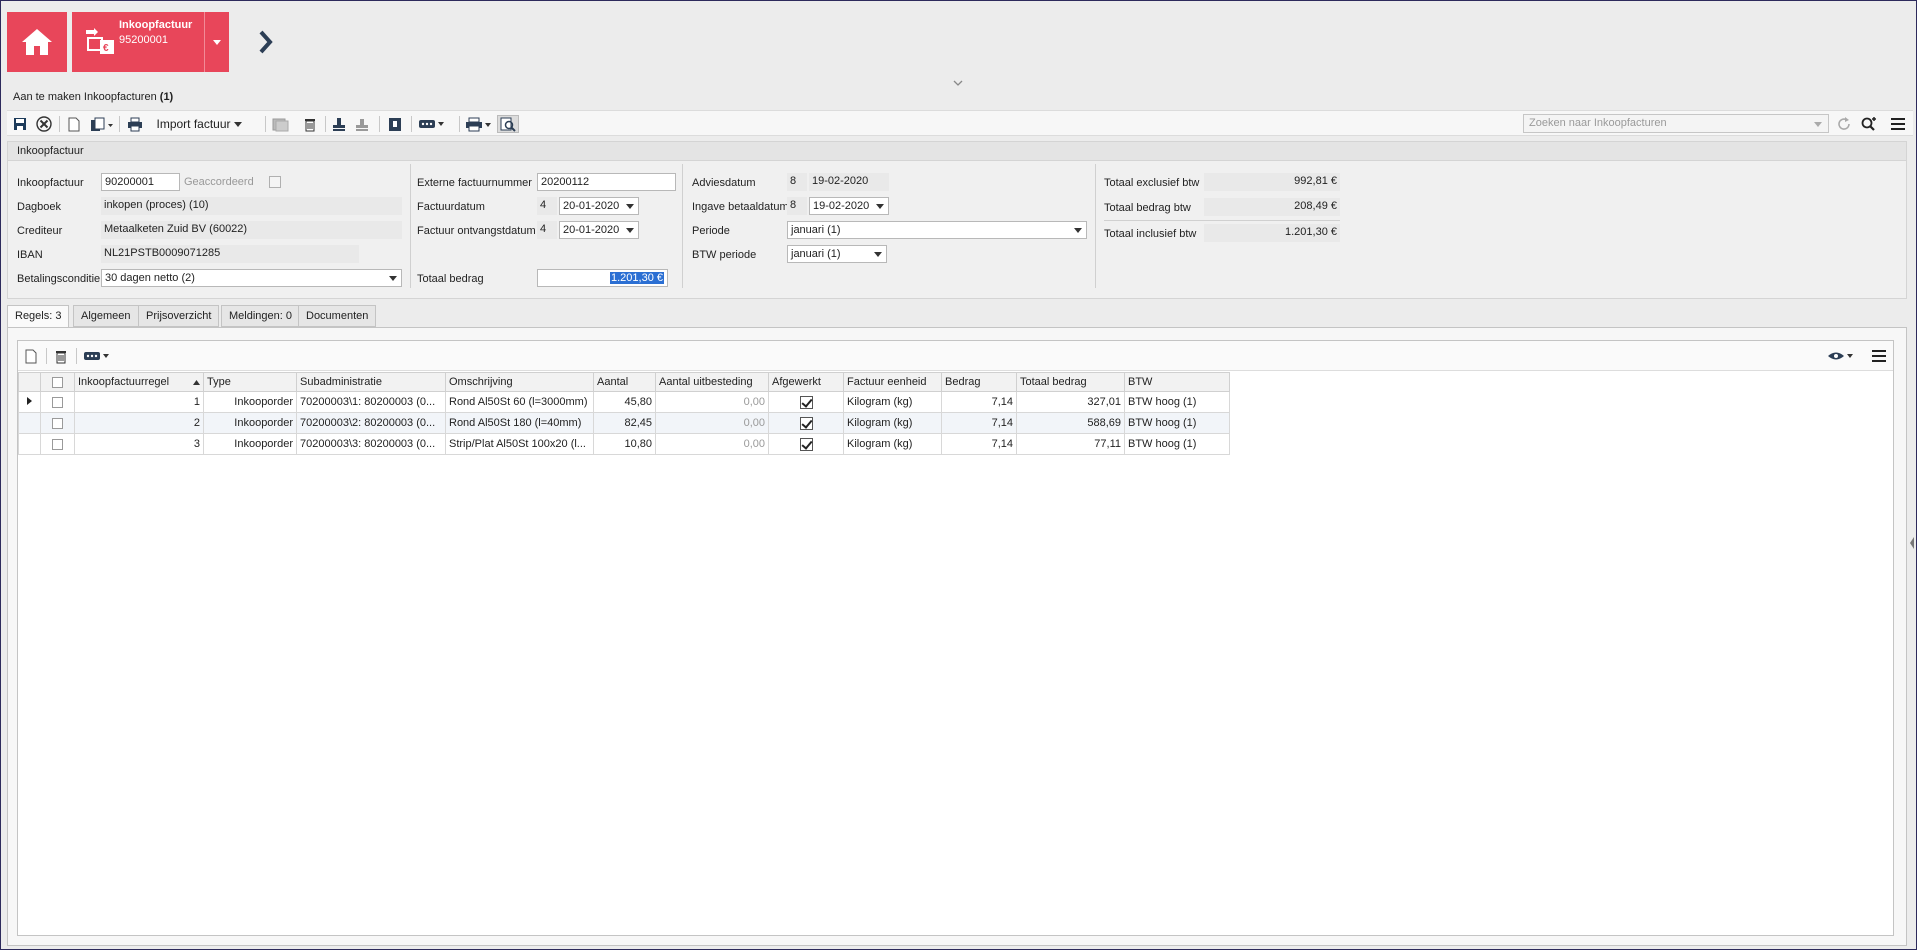 This screenshot has height=950, width=1917. What do you see at coordinates (339, 124) in the screenshot?
I see `stamp-button` at bounding box center [339, 124].